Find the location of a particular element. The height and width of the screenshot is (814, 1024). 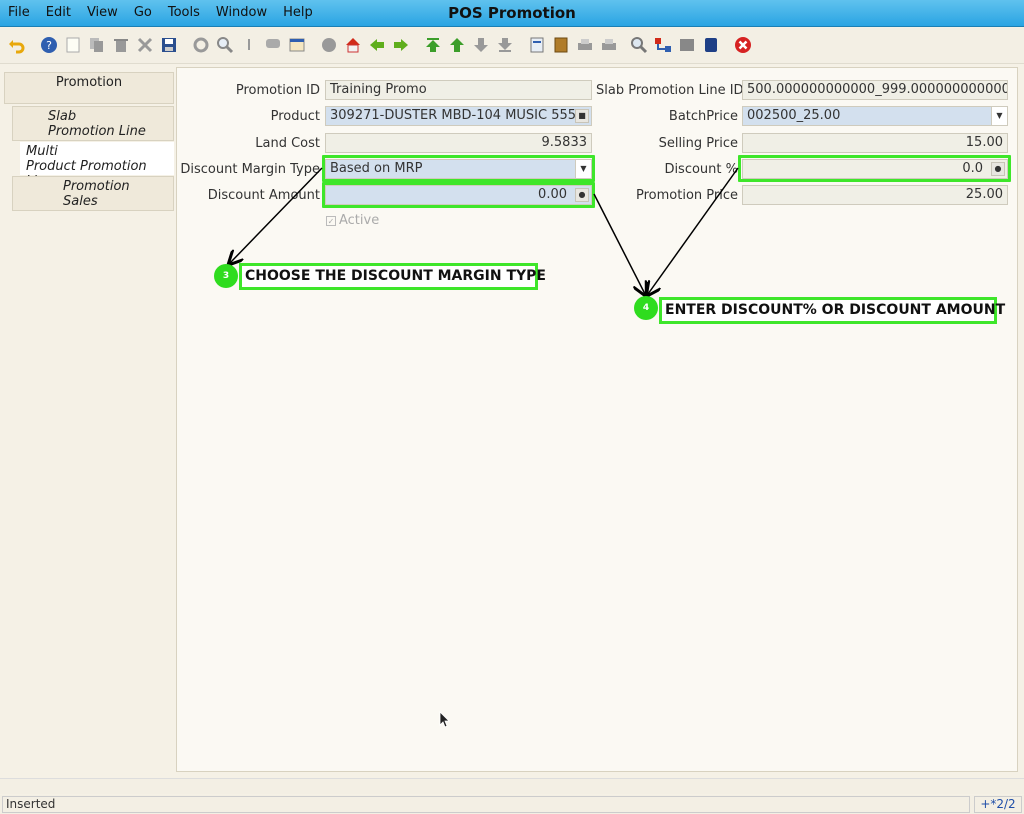

discount-amount-label: Discount Amount is located at coordinates (263, 195).